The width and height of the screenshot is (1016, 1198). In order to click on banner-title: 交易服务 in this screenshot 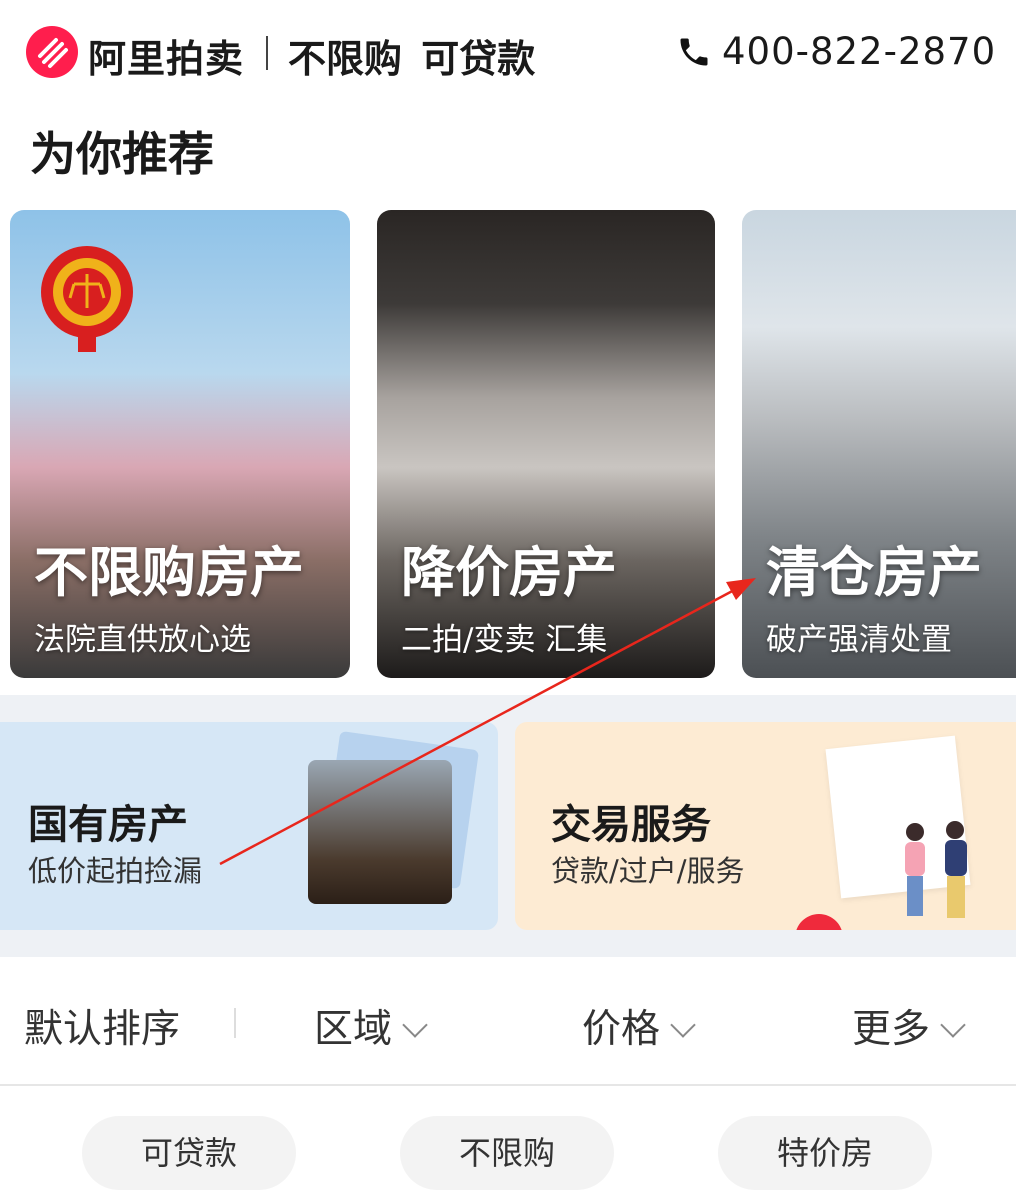, I will do `click(631, 825)`.